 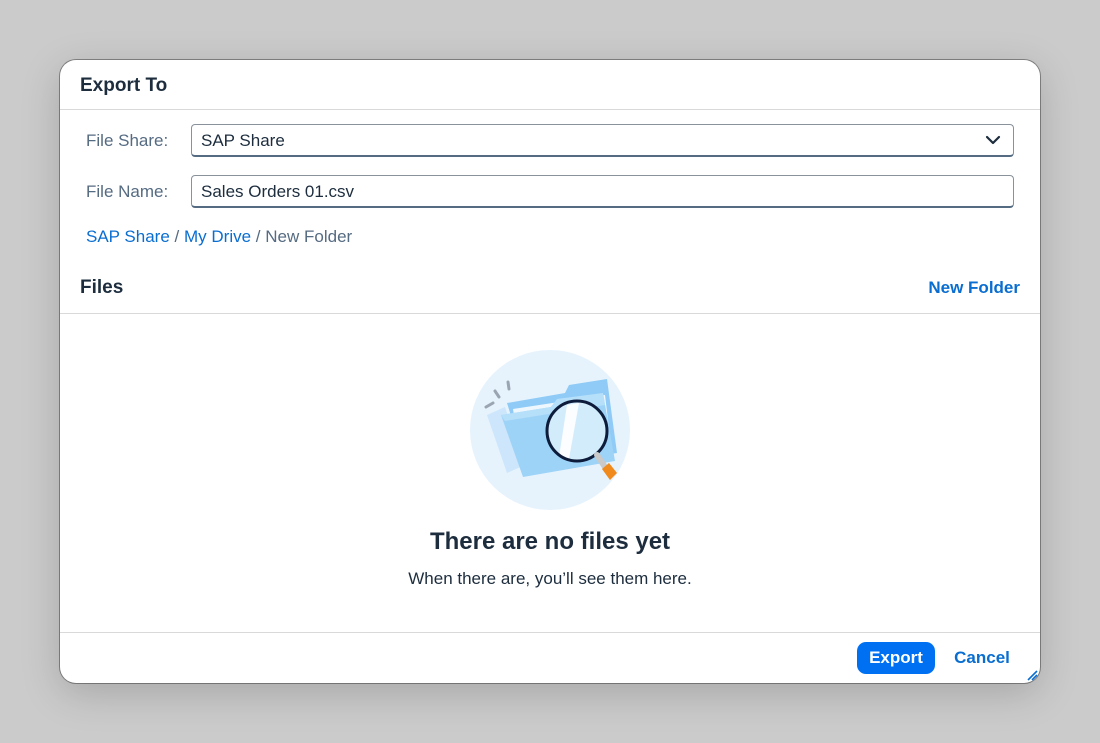 I want to click on resize-grip-icon, so click(x=1032, y=675).